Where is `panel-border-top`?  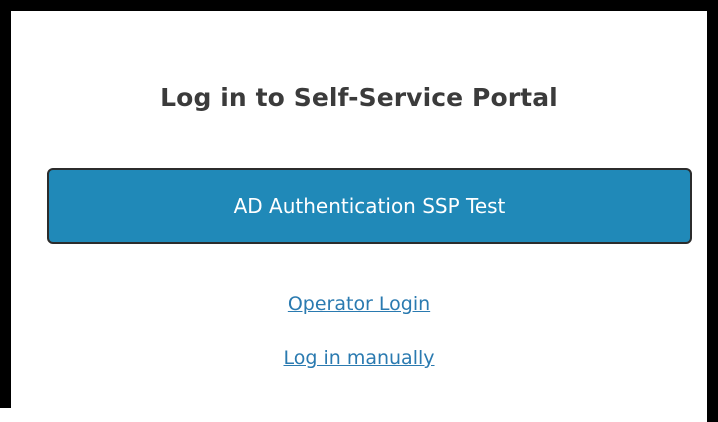 panel-border-top is located at coordinates (359, 5).